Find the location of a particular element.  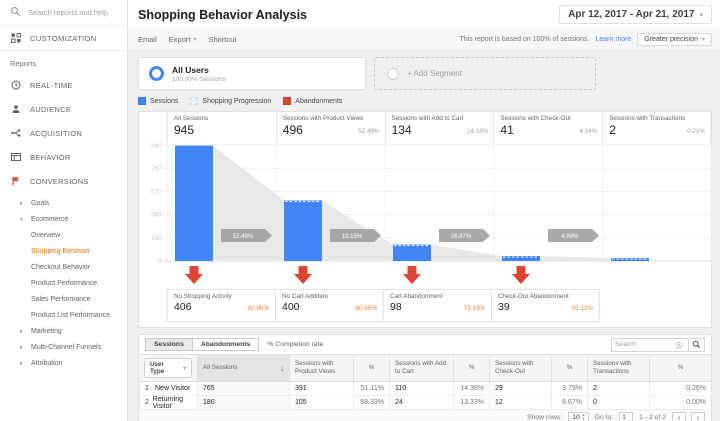

sidebar-item-ecommerce: ▾ Ecommerce is located at coordinates (63, 219).